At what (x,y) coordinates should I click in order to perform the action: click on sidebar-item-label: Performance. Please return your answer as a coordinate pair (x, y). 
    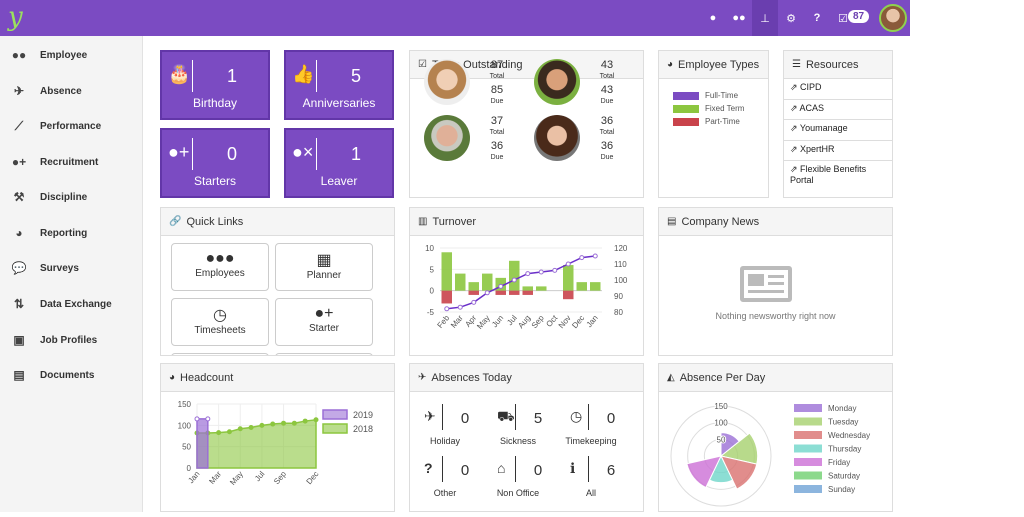
    Looking at the image, I should click on (71, 126).